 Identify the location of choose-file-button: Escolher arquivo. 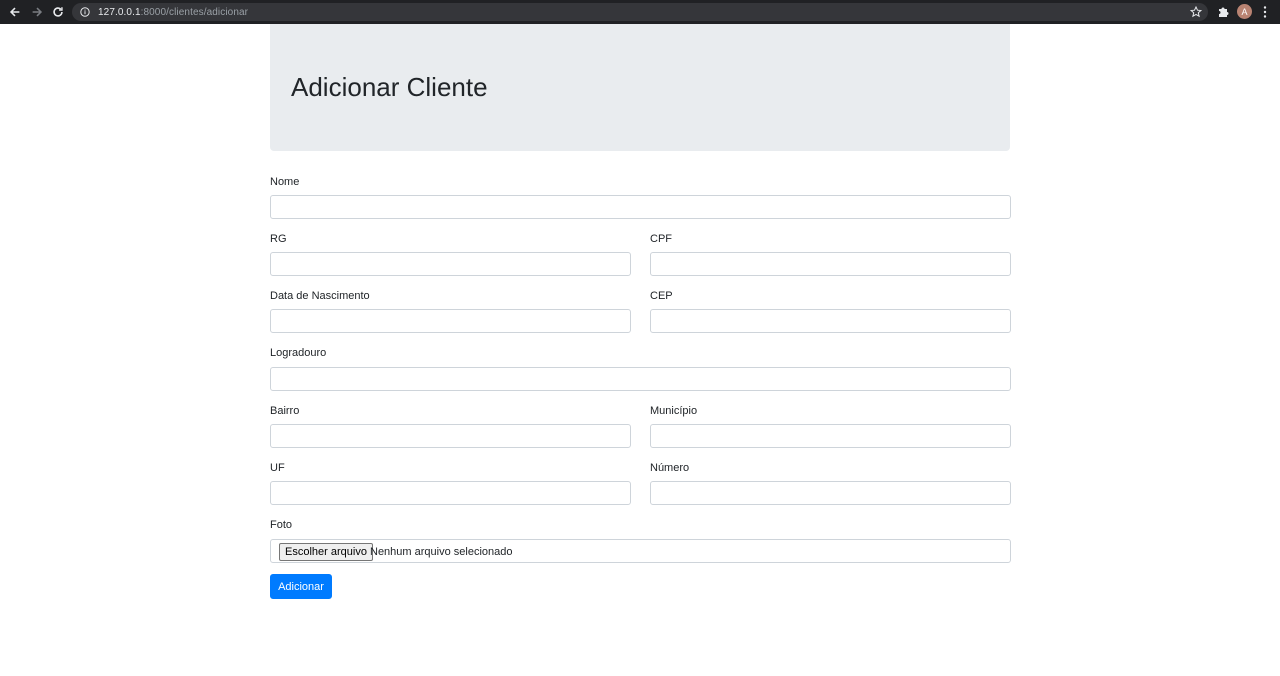
(326, 552).